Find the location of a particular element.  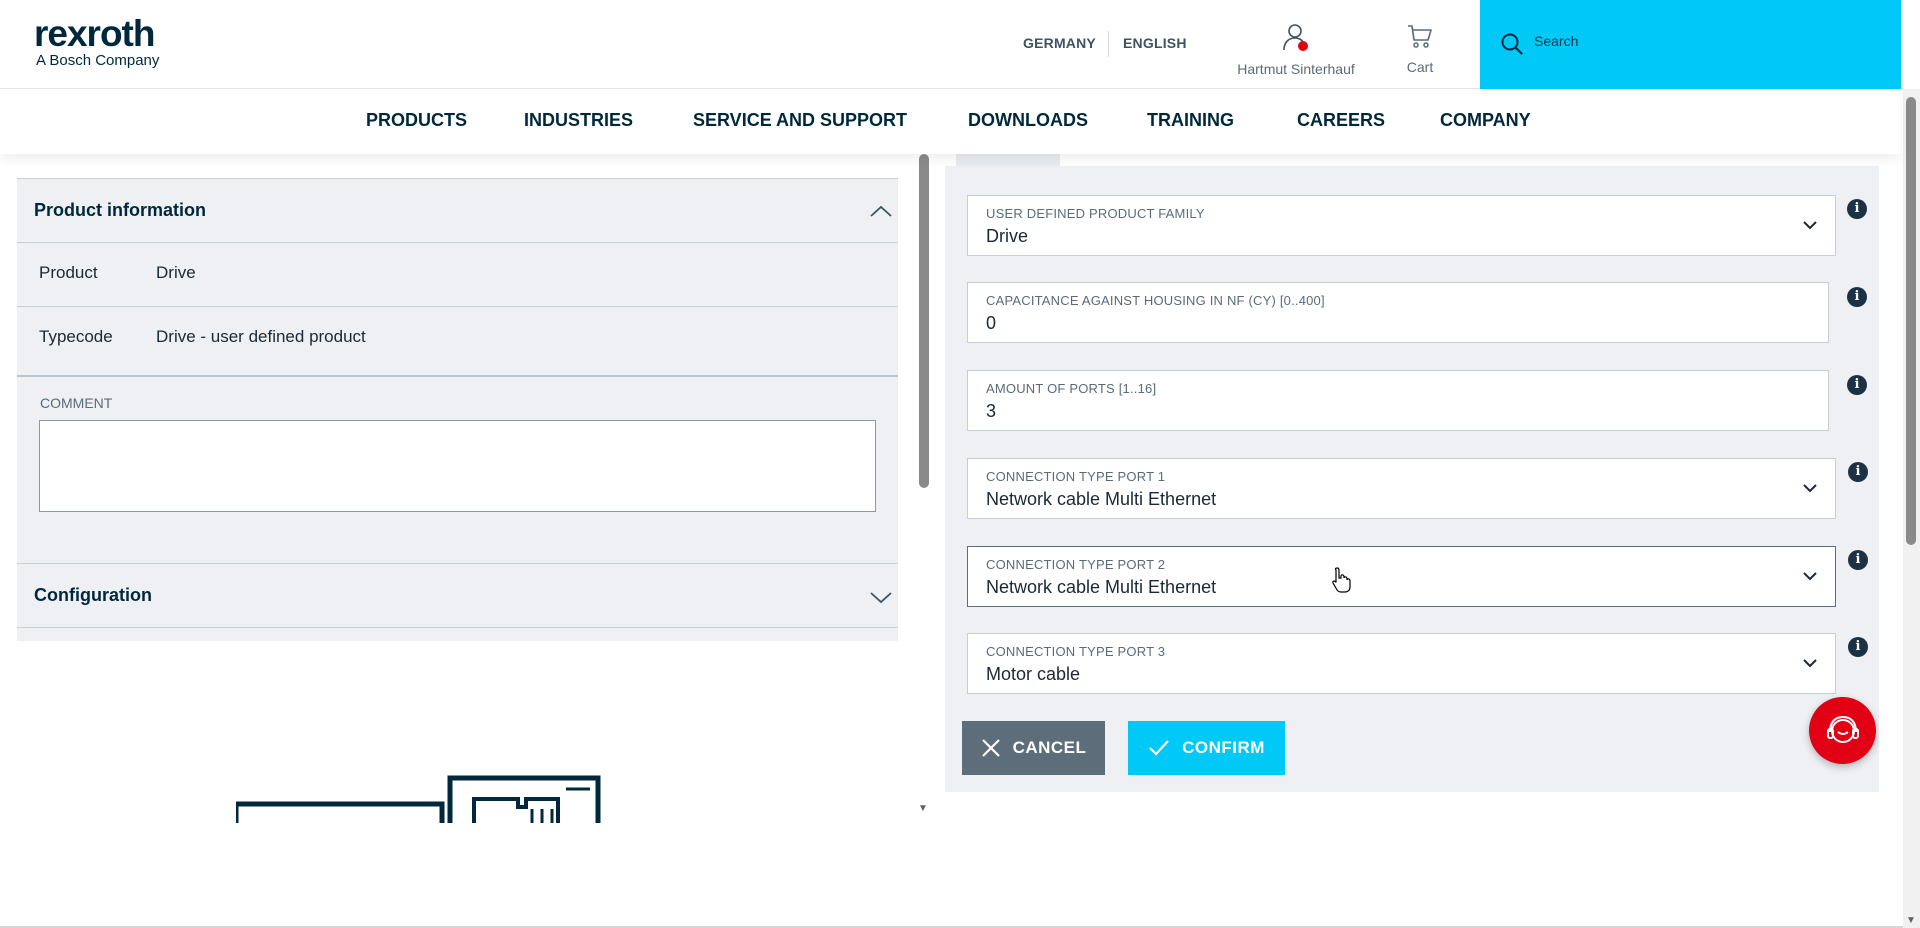

field-label: CONNECTION TYPE PORT 1 is located at coordinates (1076, 476).